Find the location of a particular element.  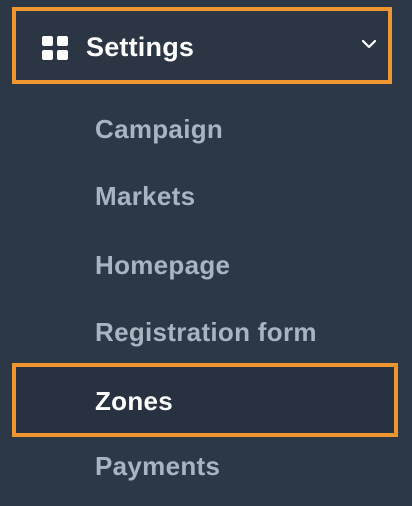

submenu-item-payments: Payments is located at coordinates (206, 471).